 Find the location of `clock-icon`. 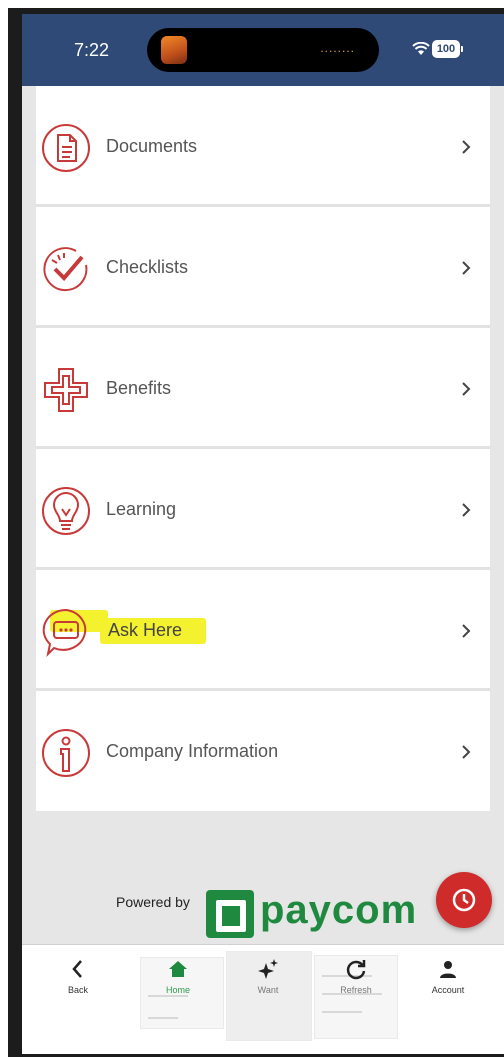

clock-icon is located at coordinates (464, 900).